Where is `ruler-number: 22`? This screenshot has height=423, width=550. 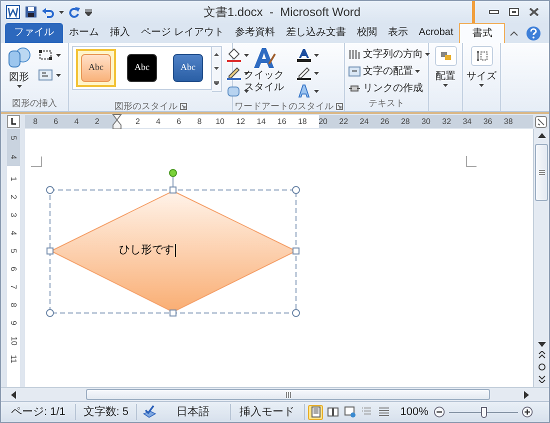
ruler-number: 22 is located at coordinates (344, 122).